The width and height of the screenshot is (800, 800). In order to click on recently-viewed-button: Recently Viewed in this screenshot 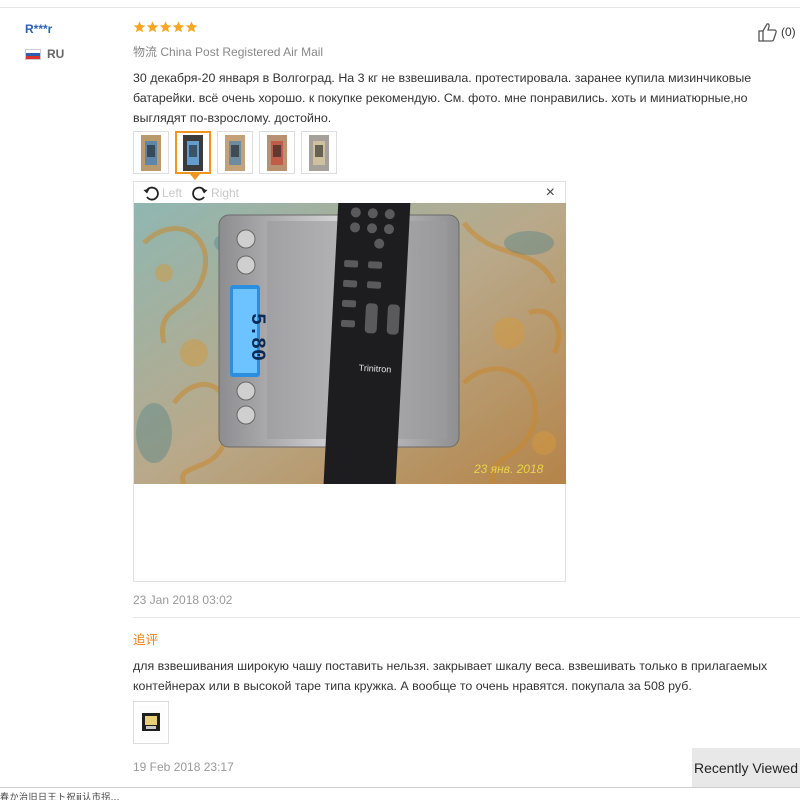, I will do `click(746, 767)`.